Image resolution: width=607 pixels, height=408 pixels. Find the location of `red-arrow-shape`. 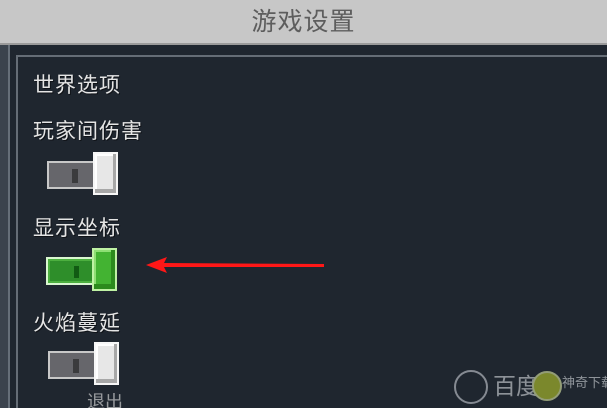

red-arrow-shape is located at coordinates (235, 265).